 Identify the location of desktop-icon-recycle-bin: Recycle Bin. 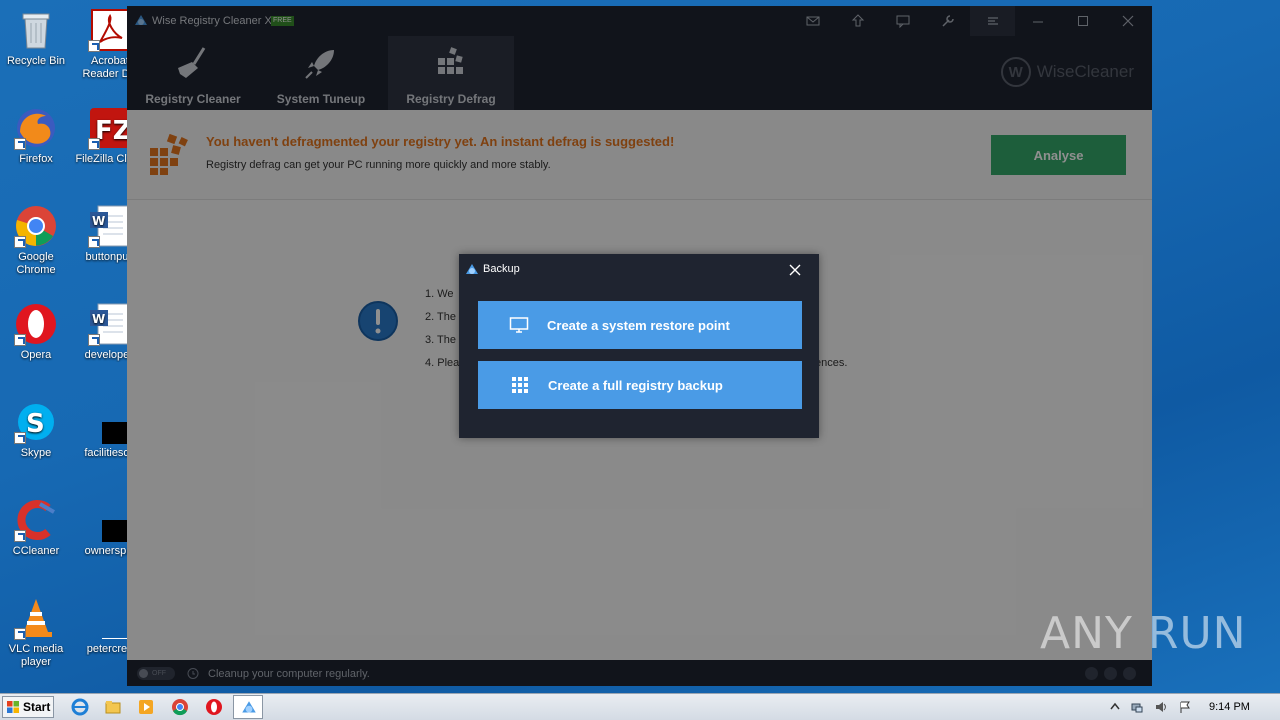
(36, 38).